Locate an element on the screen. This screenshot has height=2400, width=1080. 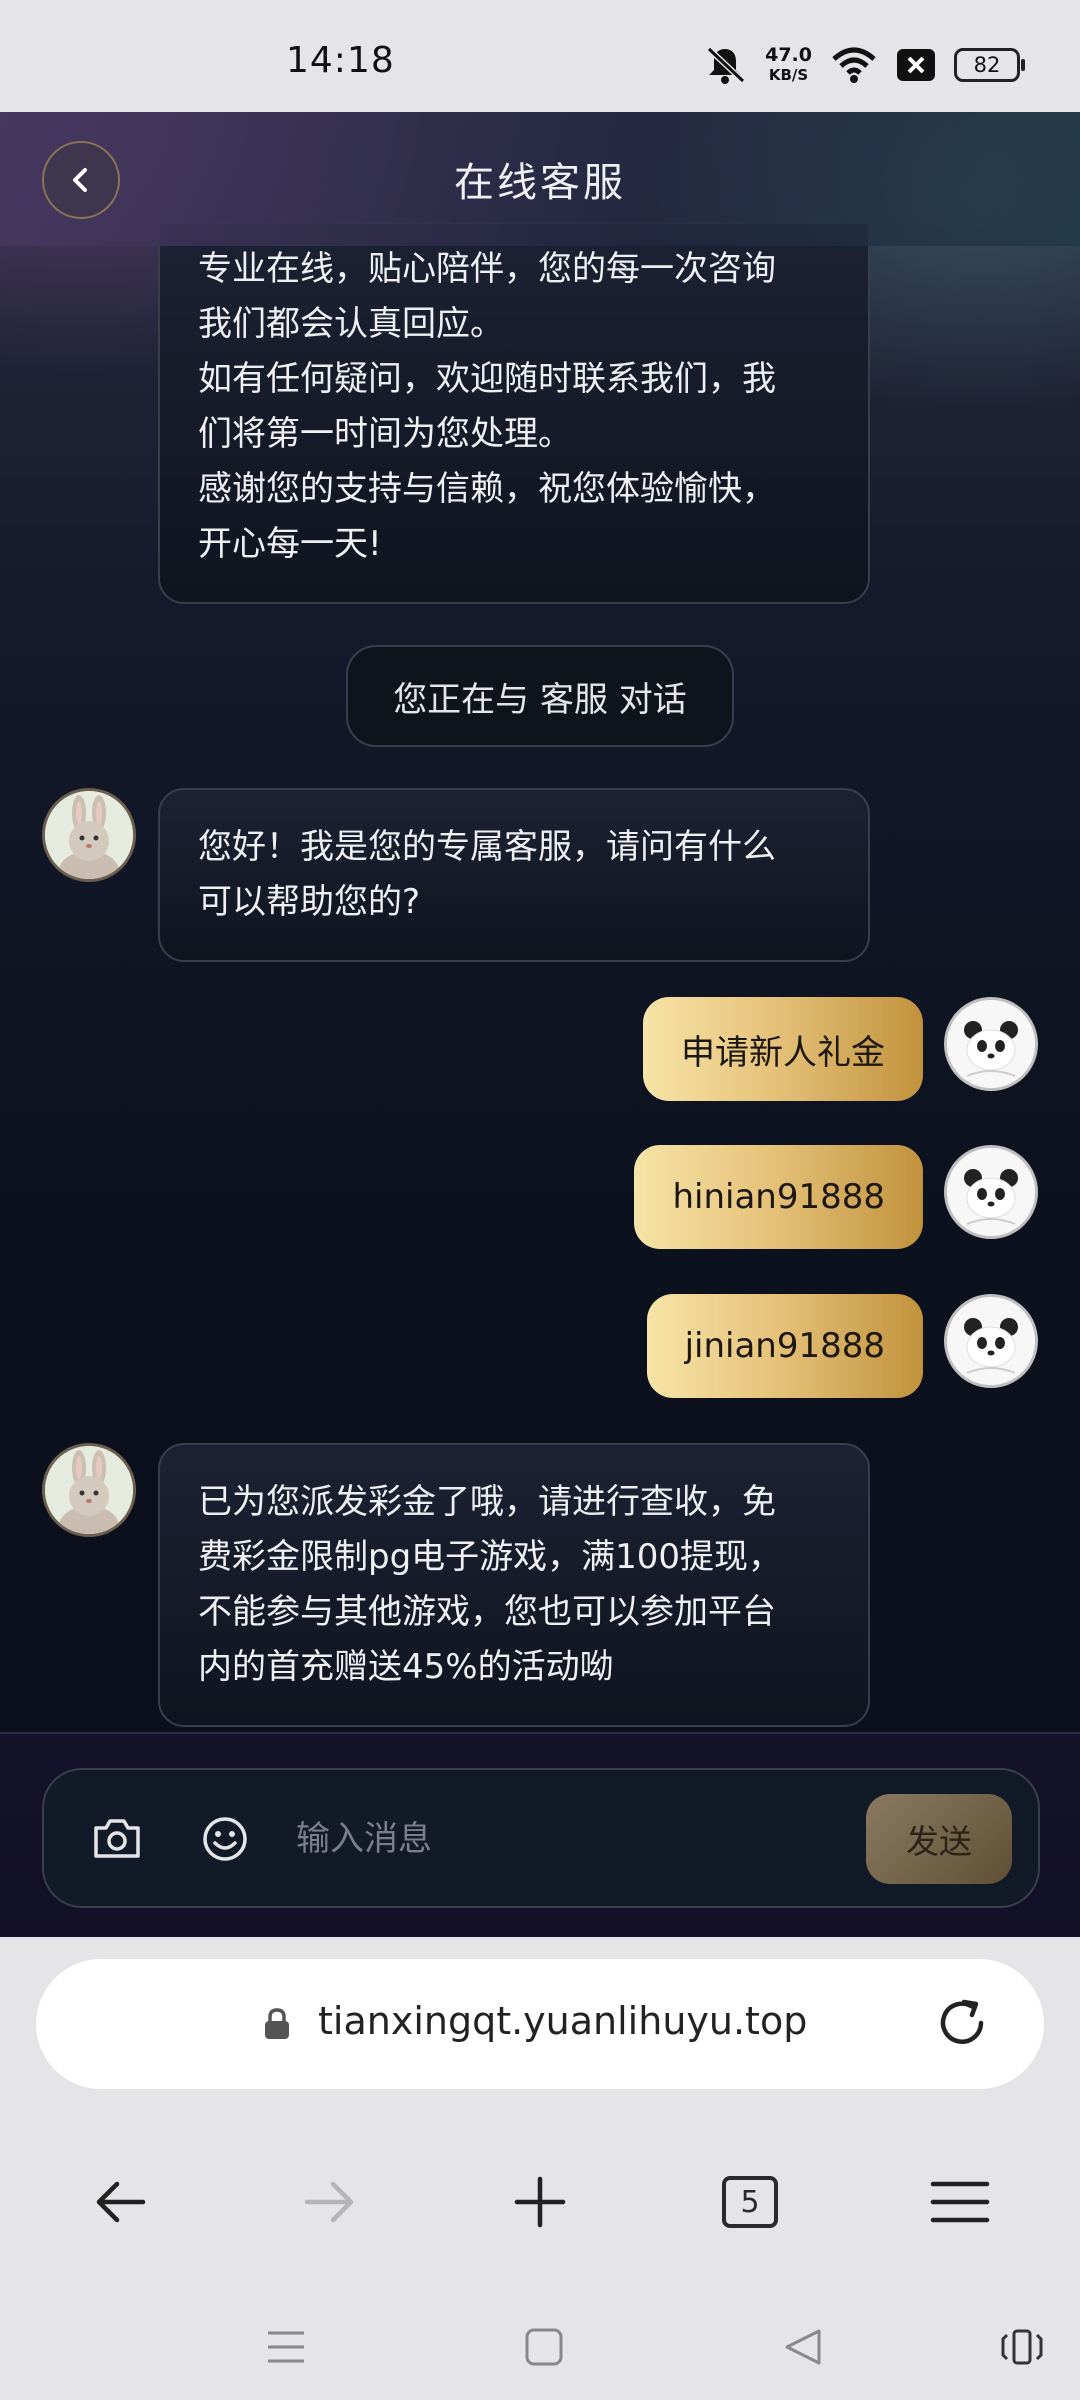
reload-icon is located at coordinates (962, 2023).